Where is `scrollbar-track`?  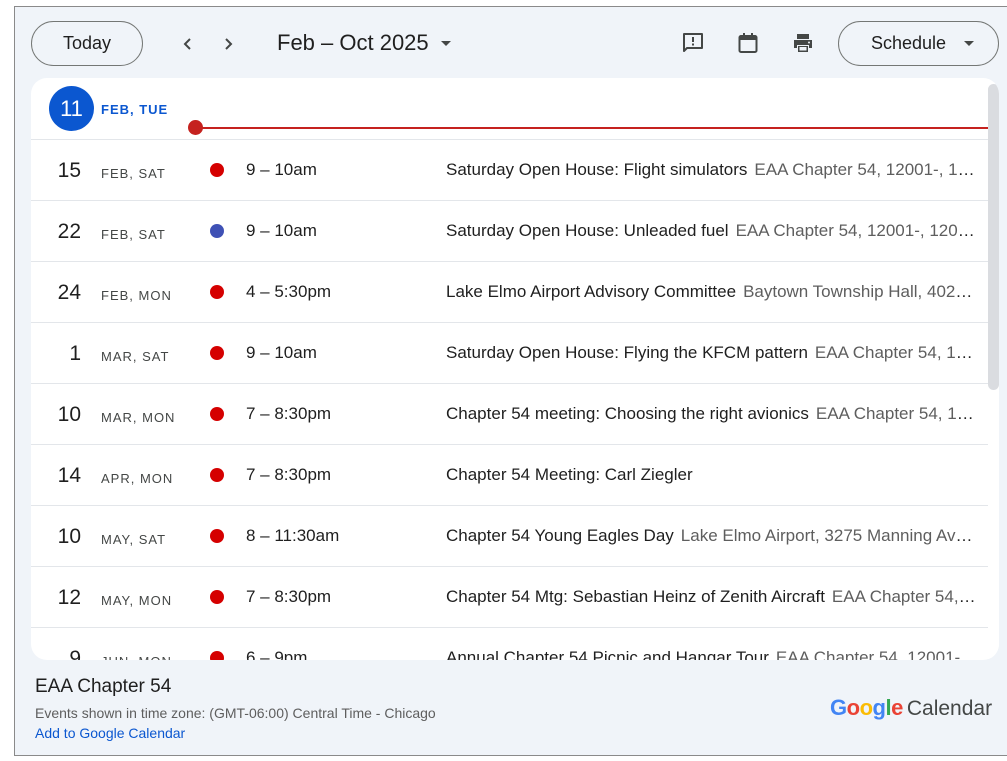
scrollbar-track is located at coordinates (993, 369).